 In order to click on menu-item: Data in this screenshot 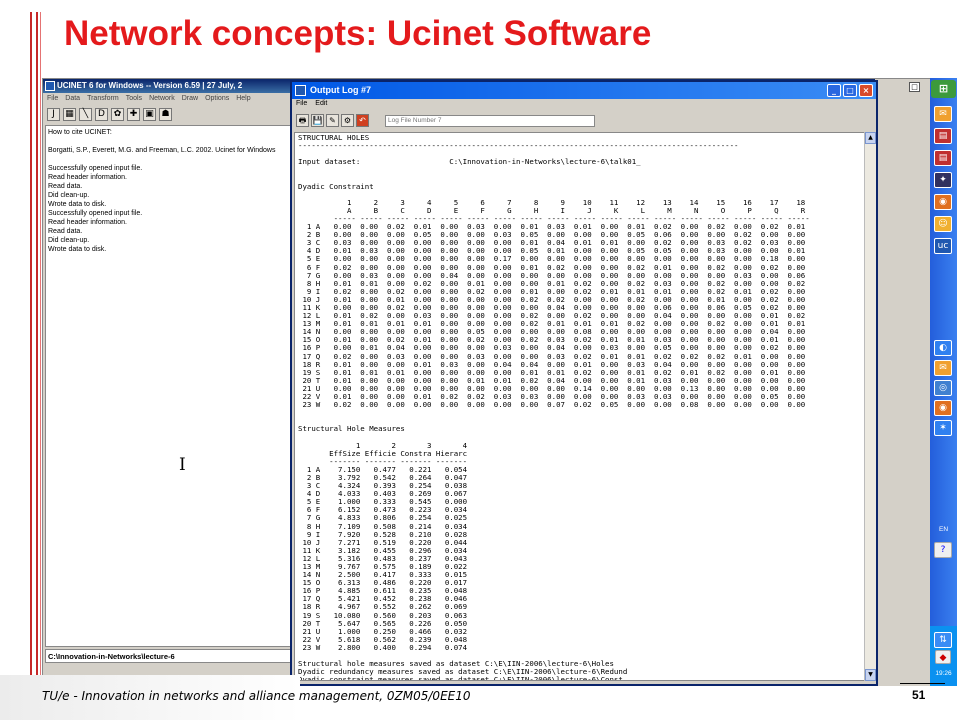, I will do `click(72, 98)`.